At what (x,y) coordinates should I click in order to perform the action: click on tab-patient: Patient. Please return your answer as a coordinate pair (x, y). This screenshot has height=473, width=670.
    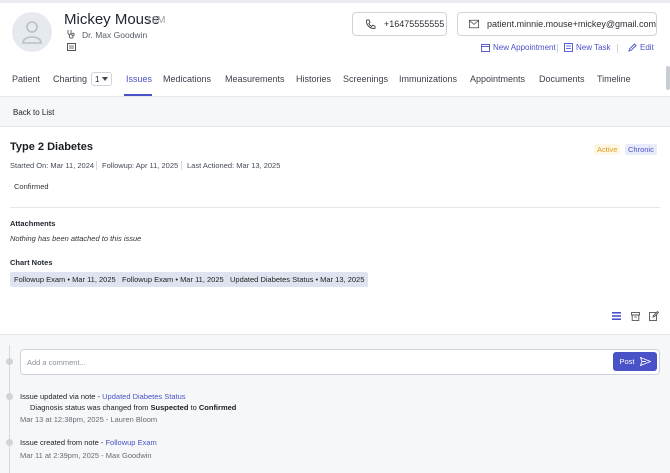
    Looking at the image, I should click on (26, 79).